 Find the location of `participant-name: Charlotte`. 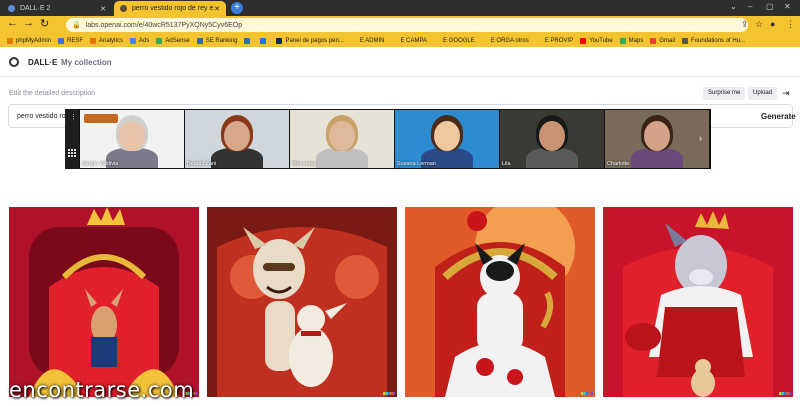

participant-name: Charlotte is located at coordinates (618, 164).